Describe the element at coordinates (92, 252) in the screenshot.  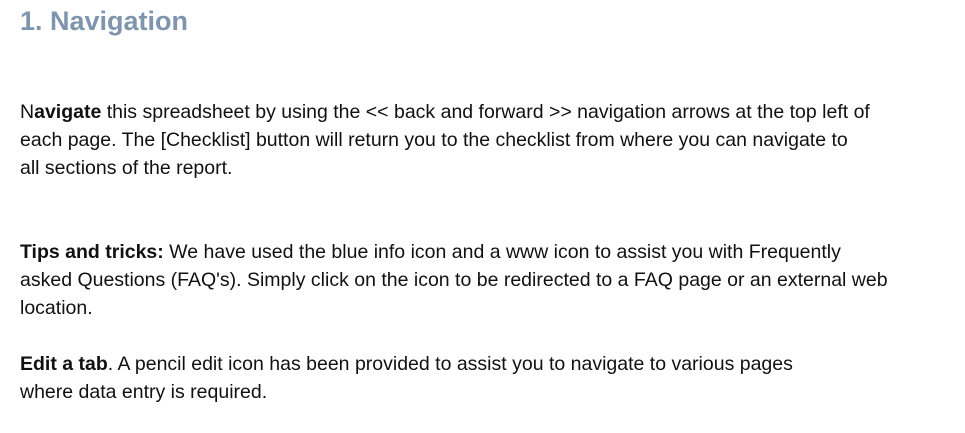
I see `tips-label: Tips and tricks:` at that location.